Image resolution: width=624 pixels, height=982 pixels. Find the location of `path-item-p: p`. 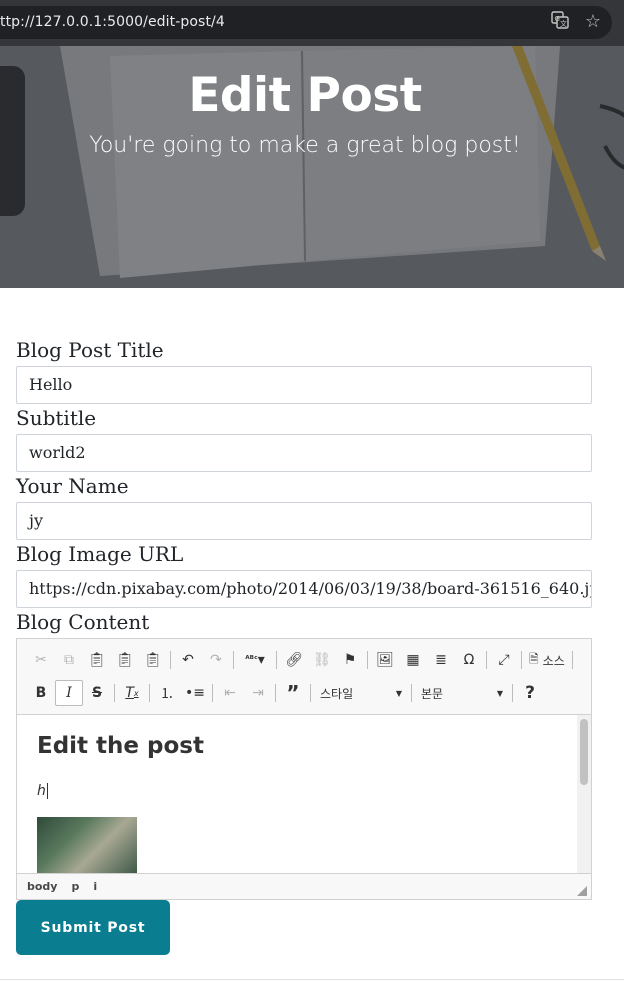

path-item-p: p is located at coordinates (75, 886).